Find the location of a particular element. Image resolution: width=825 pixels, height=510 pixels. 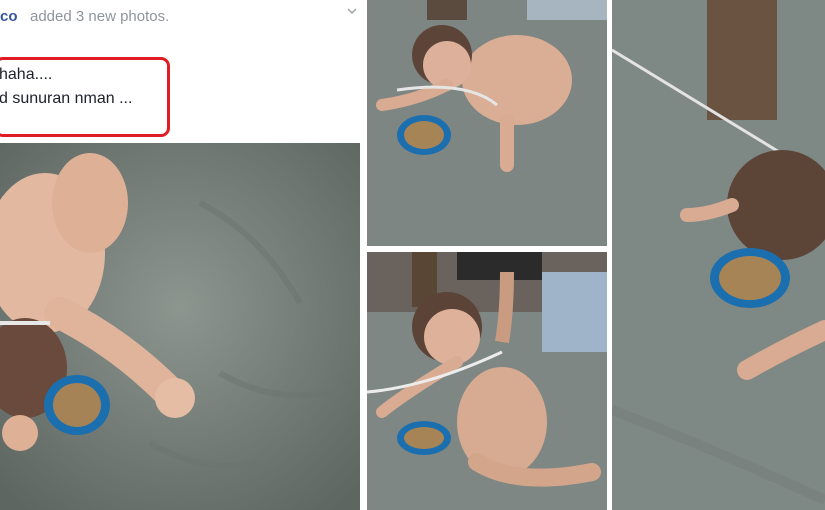

bottom-middle-photo-image is located at coordinates (487, 381).